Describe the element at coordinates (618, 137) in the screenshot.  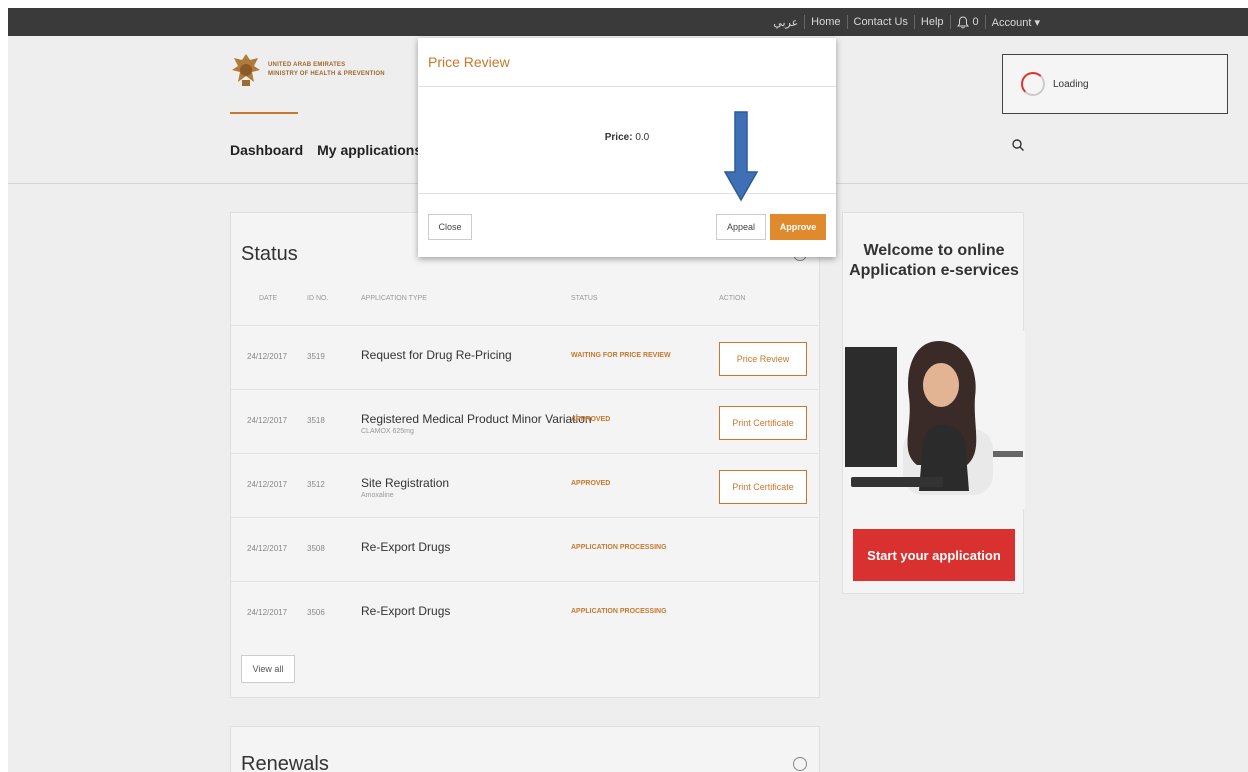
I see `price-label: Price:` at that location.